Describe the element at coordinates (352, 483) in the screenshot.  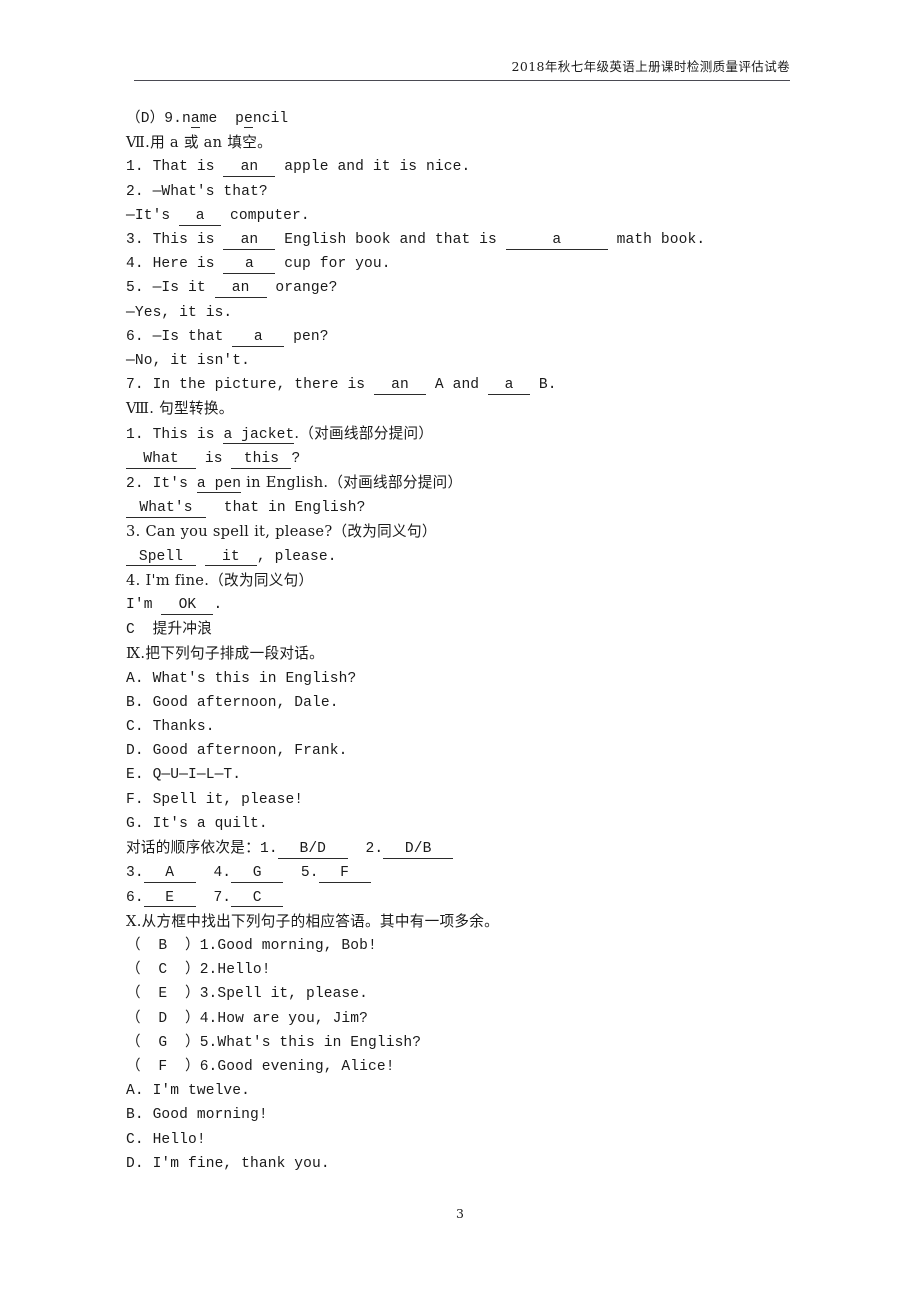
I see `prompt-instruction: in English.（对画线部分提问）` at that location.